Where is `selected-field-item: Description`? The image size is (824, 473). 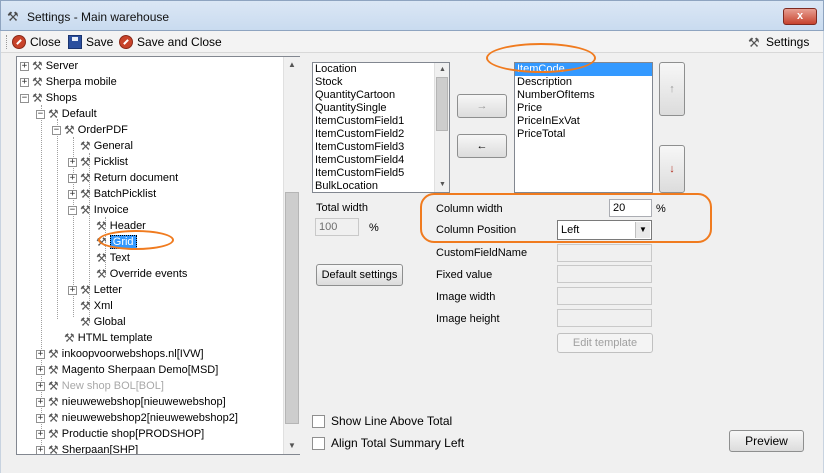
selected-field-item: Description is located at coordinates (583, 82).